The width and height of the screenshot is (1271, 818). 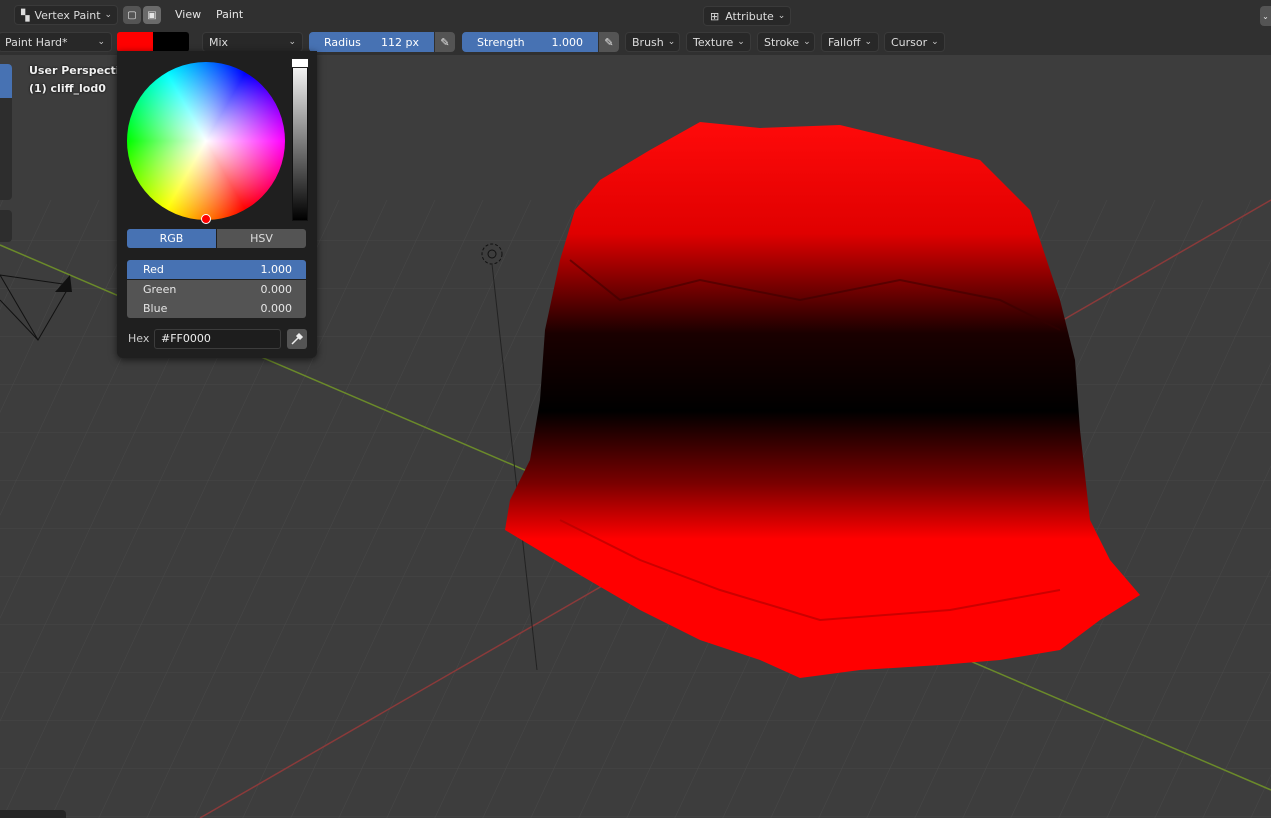 I want to click on cursor-dropdown: Cursor ⌄, so click(x=914, y=42).